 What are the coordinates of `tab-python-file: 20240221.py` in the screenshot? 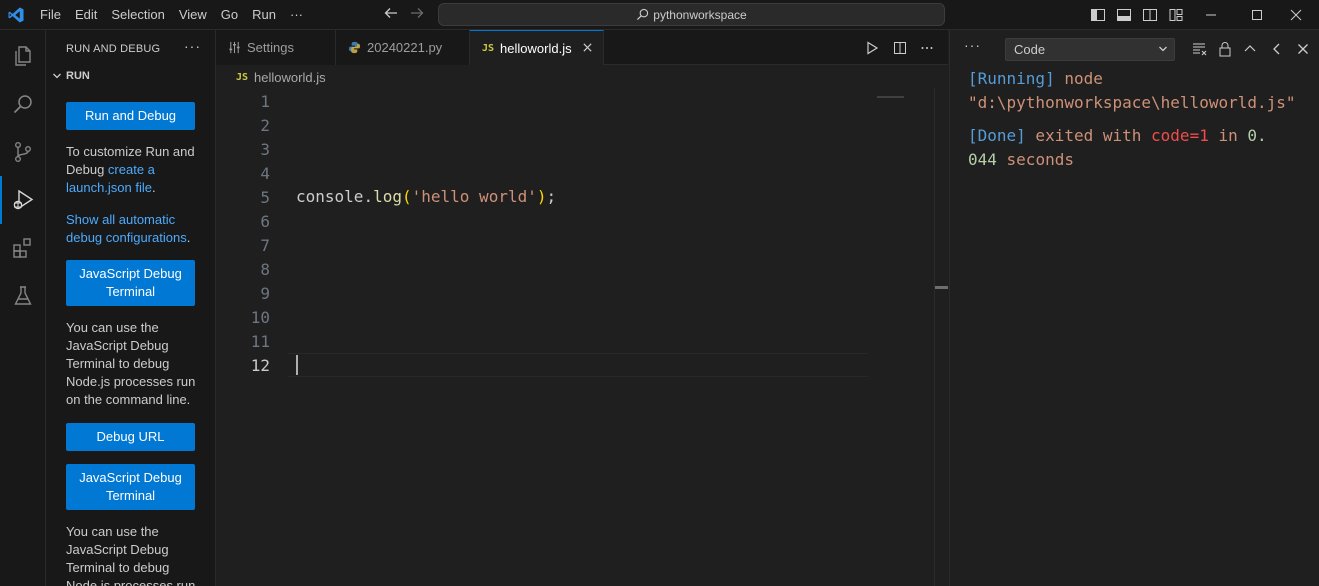 It's located at (403, 47).